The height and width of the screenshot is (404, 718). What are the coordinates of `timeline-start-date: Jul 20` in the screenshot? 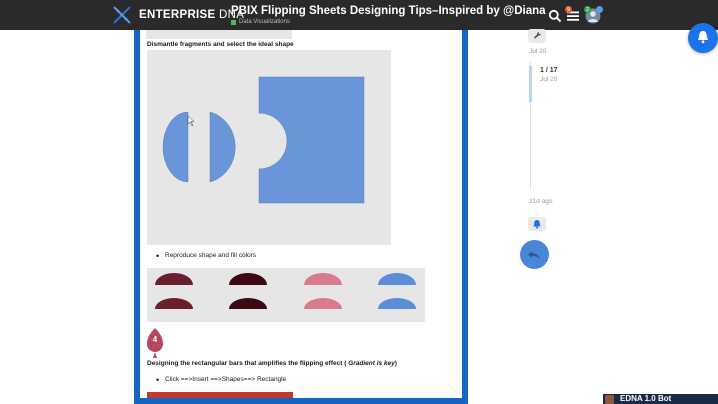 It's located at (537, 51).